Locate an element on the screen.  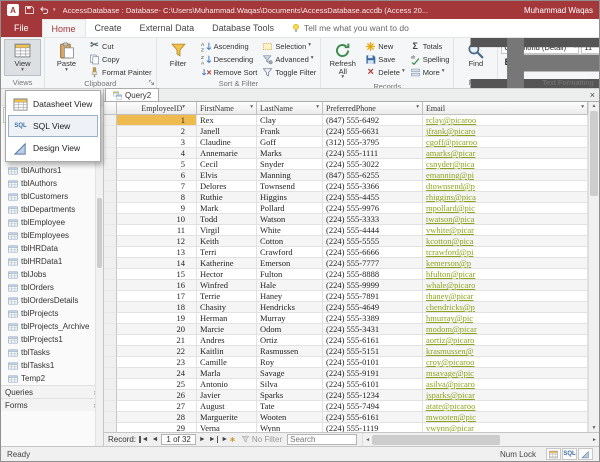
horizontal-scroll-track is located at coordinates (481, 439).